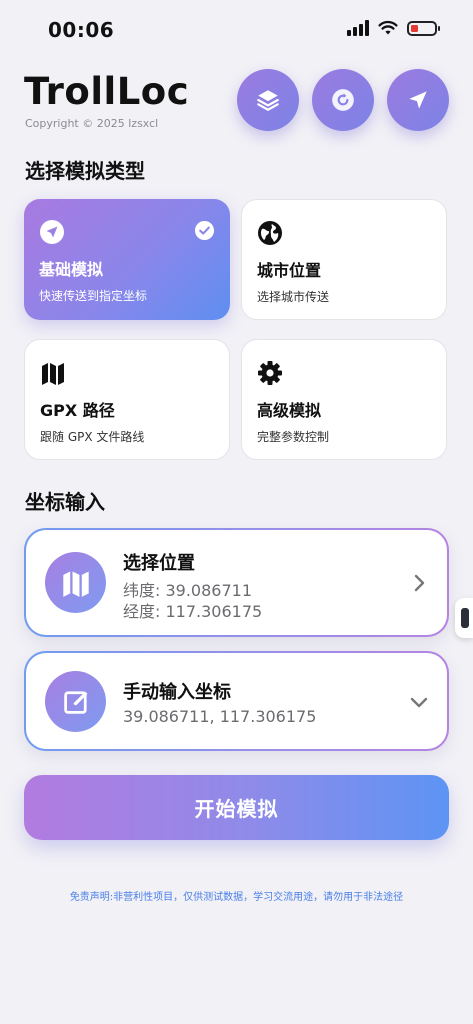 The height and width of the screenshot is (1024, 473). Describe the element at coordinates (219, 716) in the screenshot. I see `manual-input-value: 39.086711, 117.306175` at that location.